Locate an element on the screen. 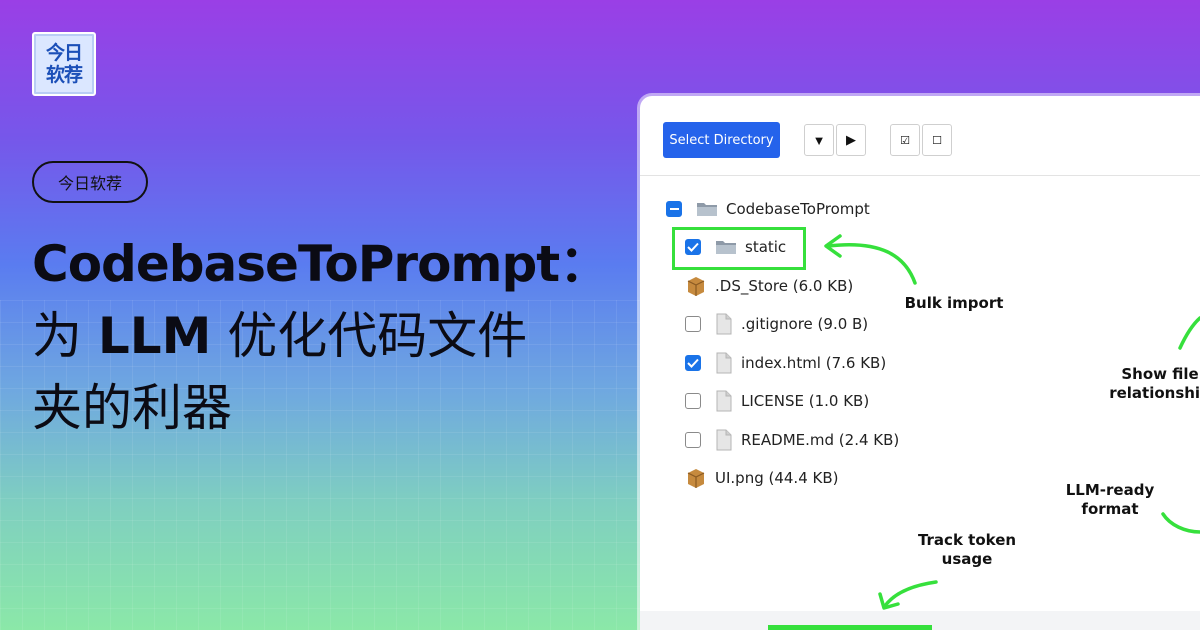  headline-line-2: 为 LLM 优化代码文件 is located at coordinates (332, 336).